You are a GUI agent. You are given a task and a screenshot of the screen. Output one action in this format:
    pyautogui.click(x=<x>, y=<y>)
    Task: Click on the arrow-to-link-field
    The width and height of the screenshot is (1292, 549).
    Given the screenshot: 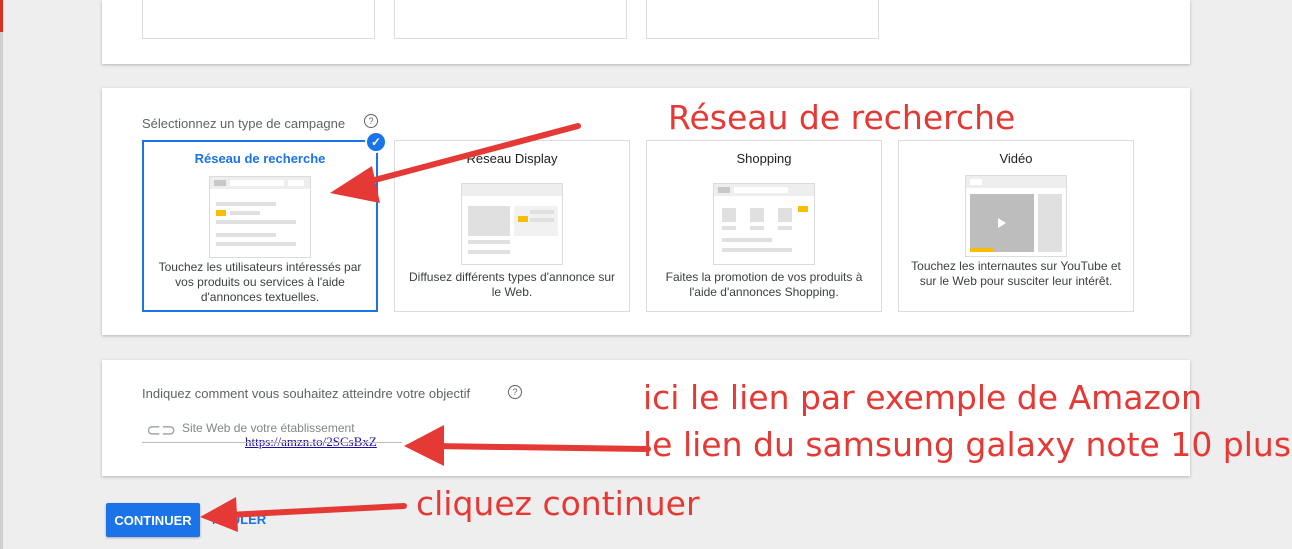 What is the action you would take?
    pyautogui.click(x=527, y=445)
    